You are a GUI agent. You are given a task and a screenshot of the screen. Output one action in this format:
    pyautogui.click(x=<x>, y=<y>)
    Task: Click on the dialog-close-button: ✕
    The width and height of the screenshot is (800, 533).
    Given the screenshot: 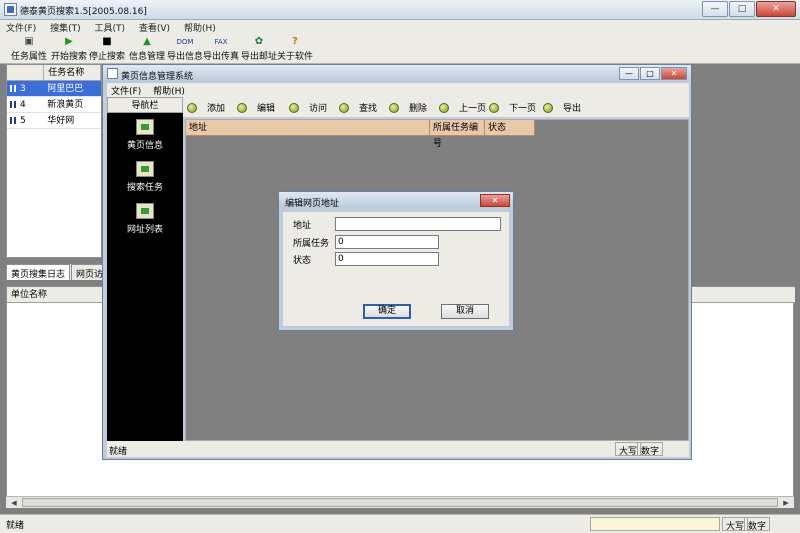 What is the action you would take?
    pyautogui.click(x=495, y=200)
    